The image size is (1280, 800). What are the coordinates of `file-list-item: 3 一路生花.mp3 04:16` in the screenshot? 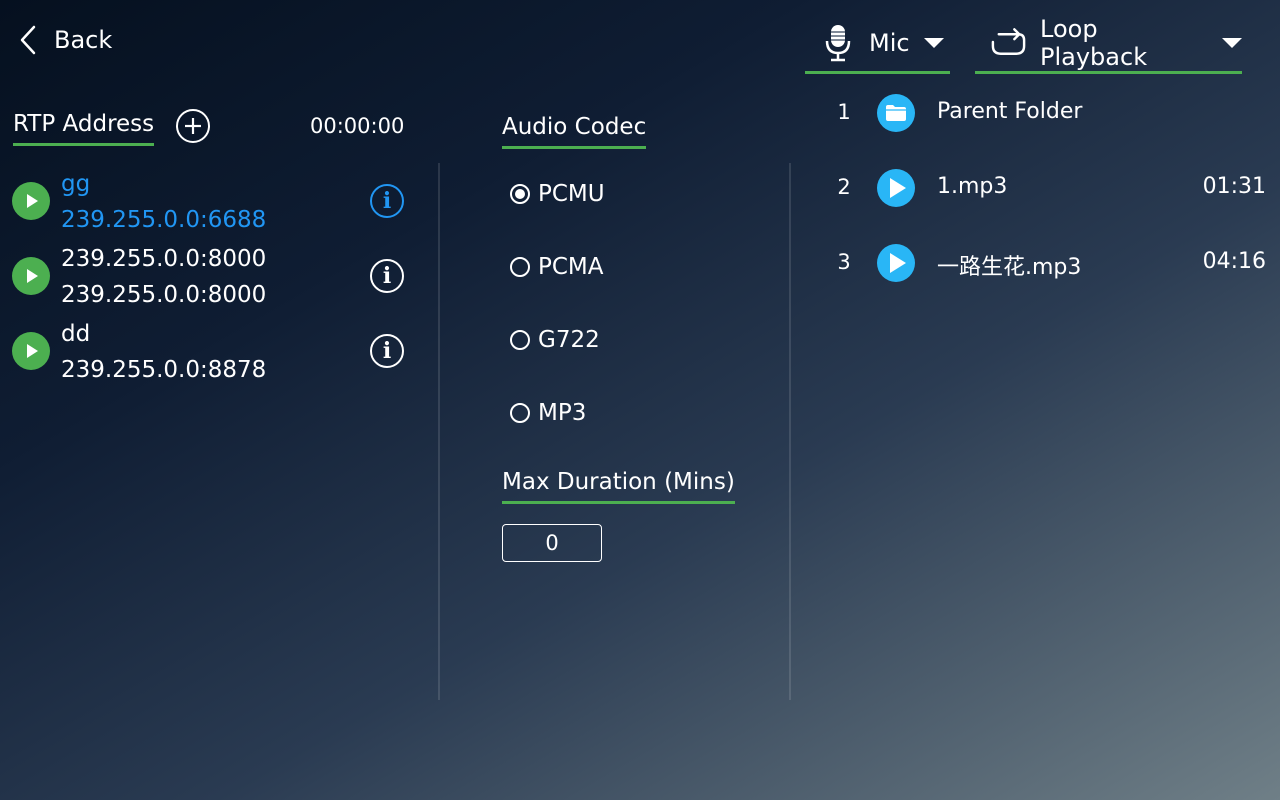 It's located at (1035, 263).